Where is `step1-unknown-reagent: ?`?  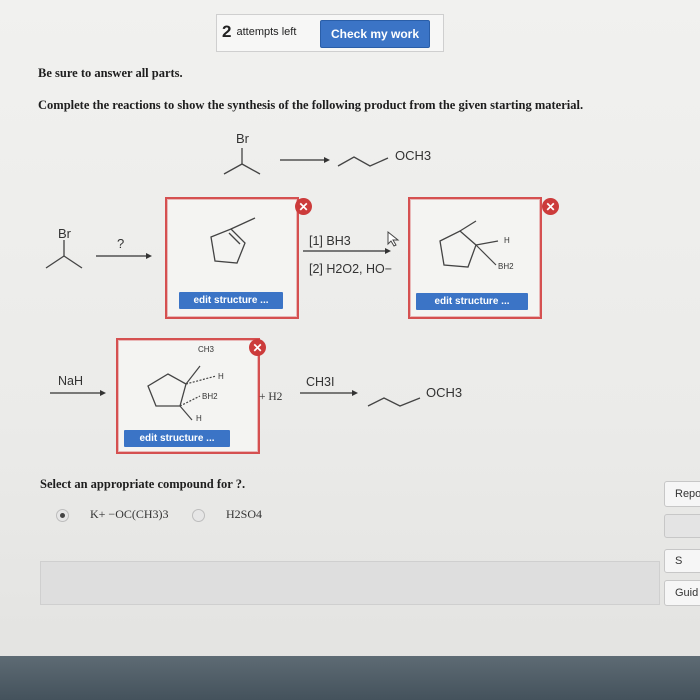 step1-unknown-reagent: ? is located at coordinates (121, 243).